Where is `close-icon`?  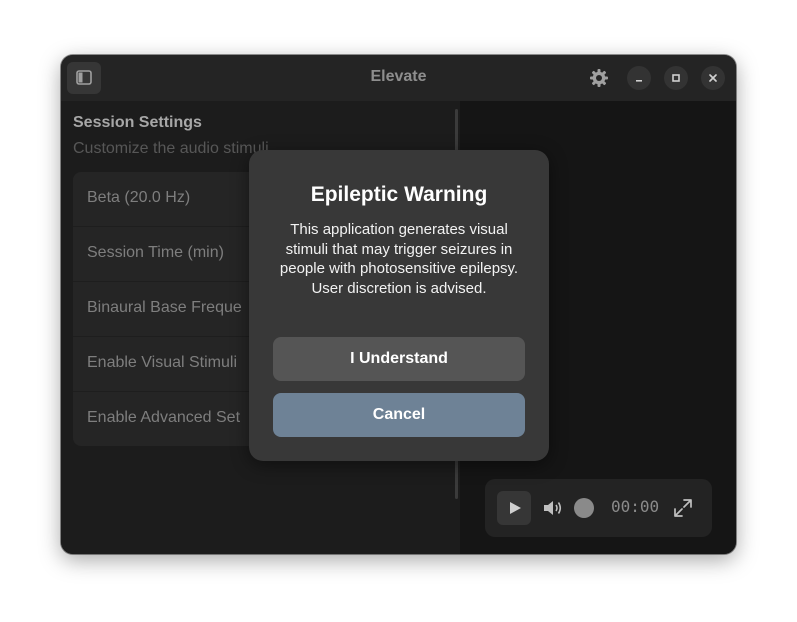
close-icon is located at coordinates (713, 78).